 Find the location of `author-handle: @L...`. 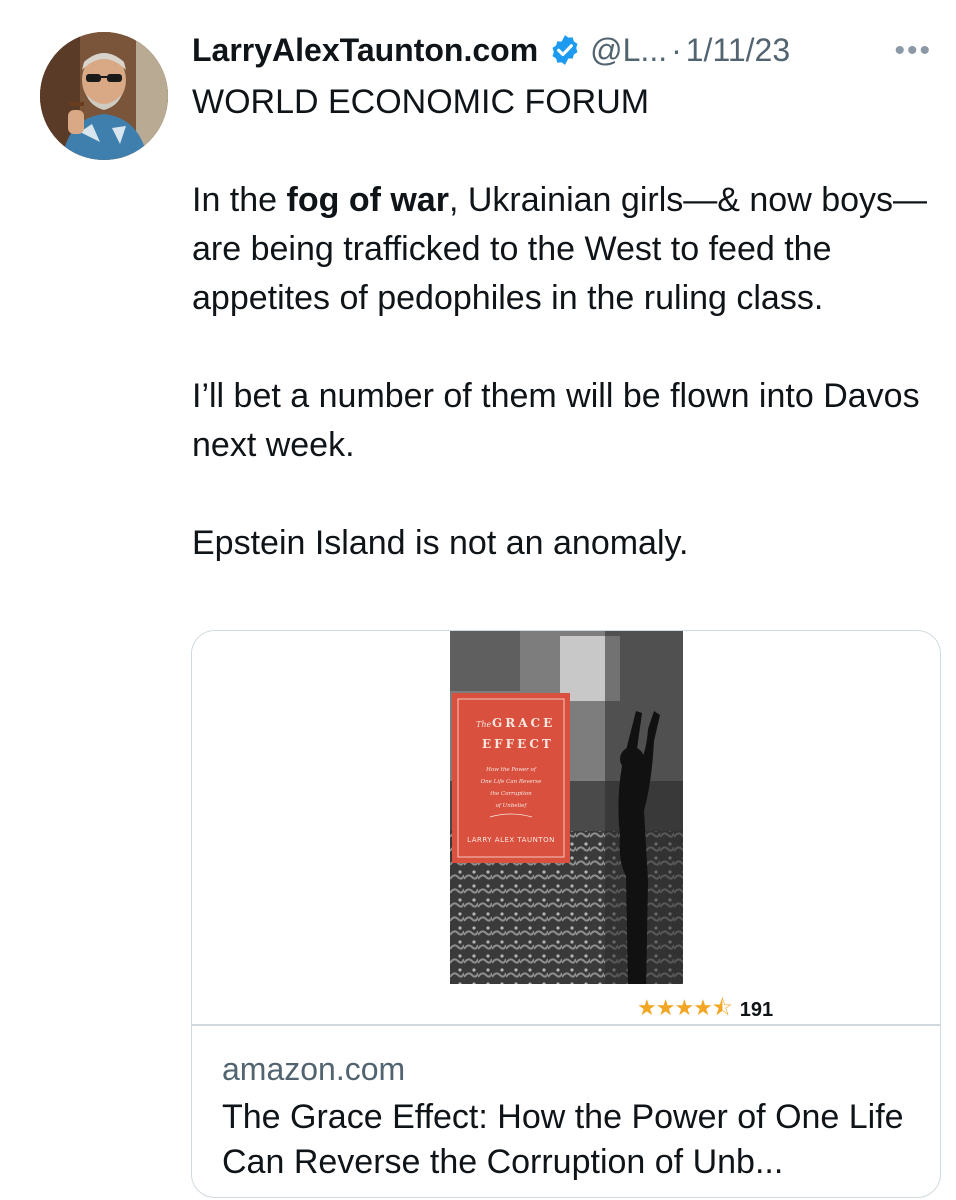

author-handle: @L... is located at coordinates (628, 50).